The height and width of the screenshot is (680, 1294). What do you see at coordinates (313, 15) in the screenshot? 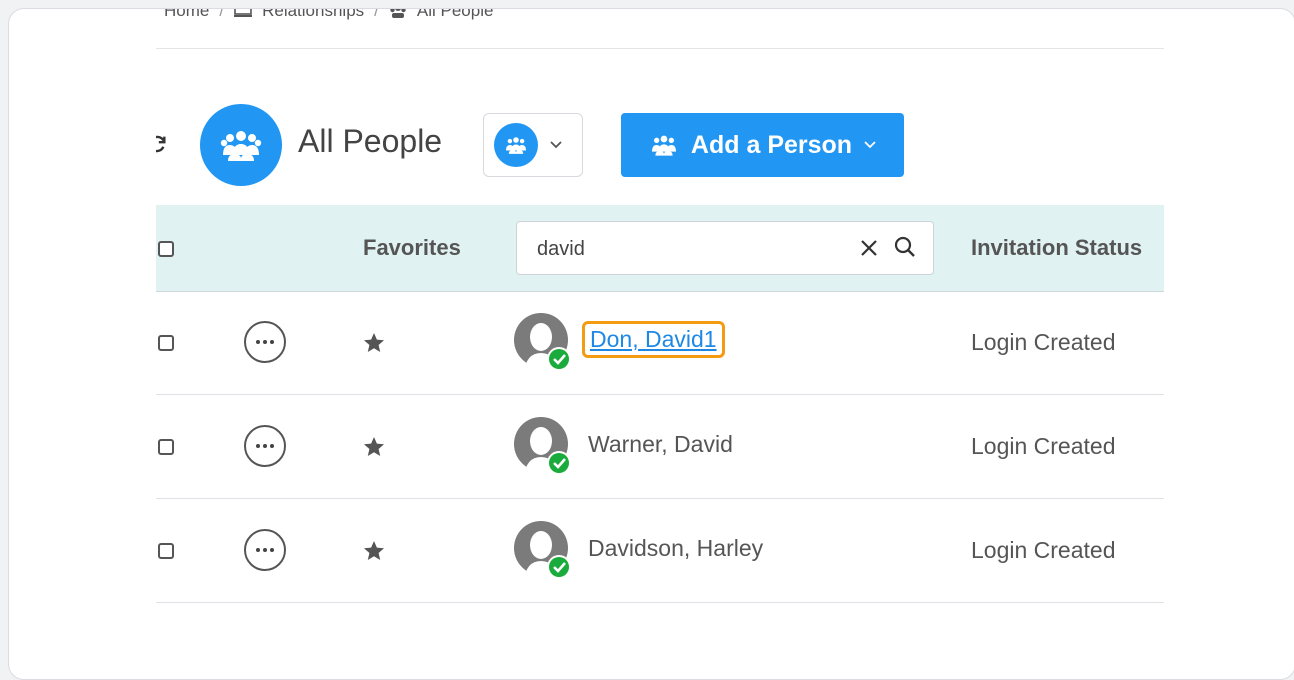
I see `breadcrumb-relationships: Relationships` at bounding box center [313, 15].